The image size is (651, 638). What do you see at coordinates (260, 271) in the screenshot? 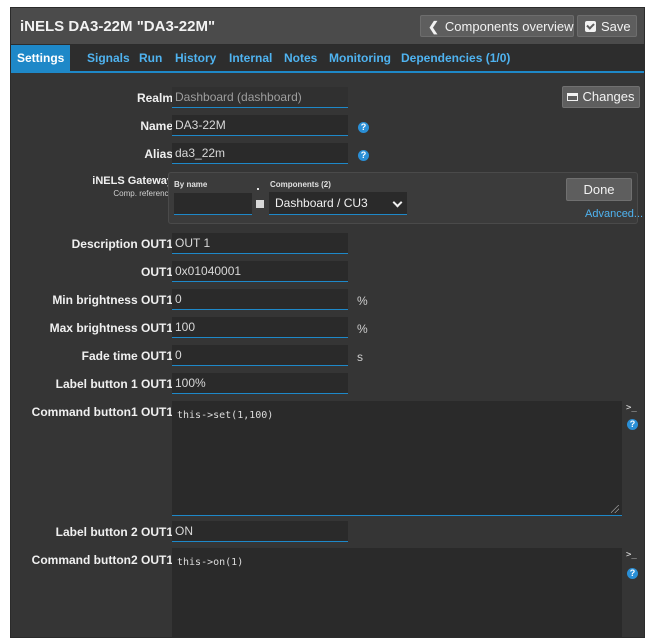
I see `out1-field: 0x01040001` at bounding box center [260, 271].